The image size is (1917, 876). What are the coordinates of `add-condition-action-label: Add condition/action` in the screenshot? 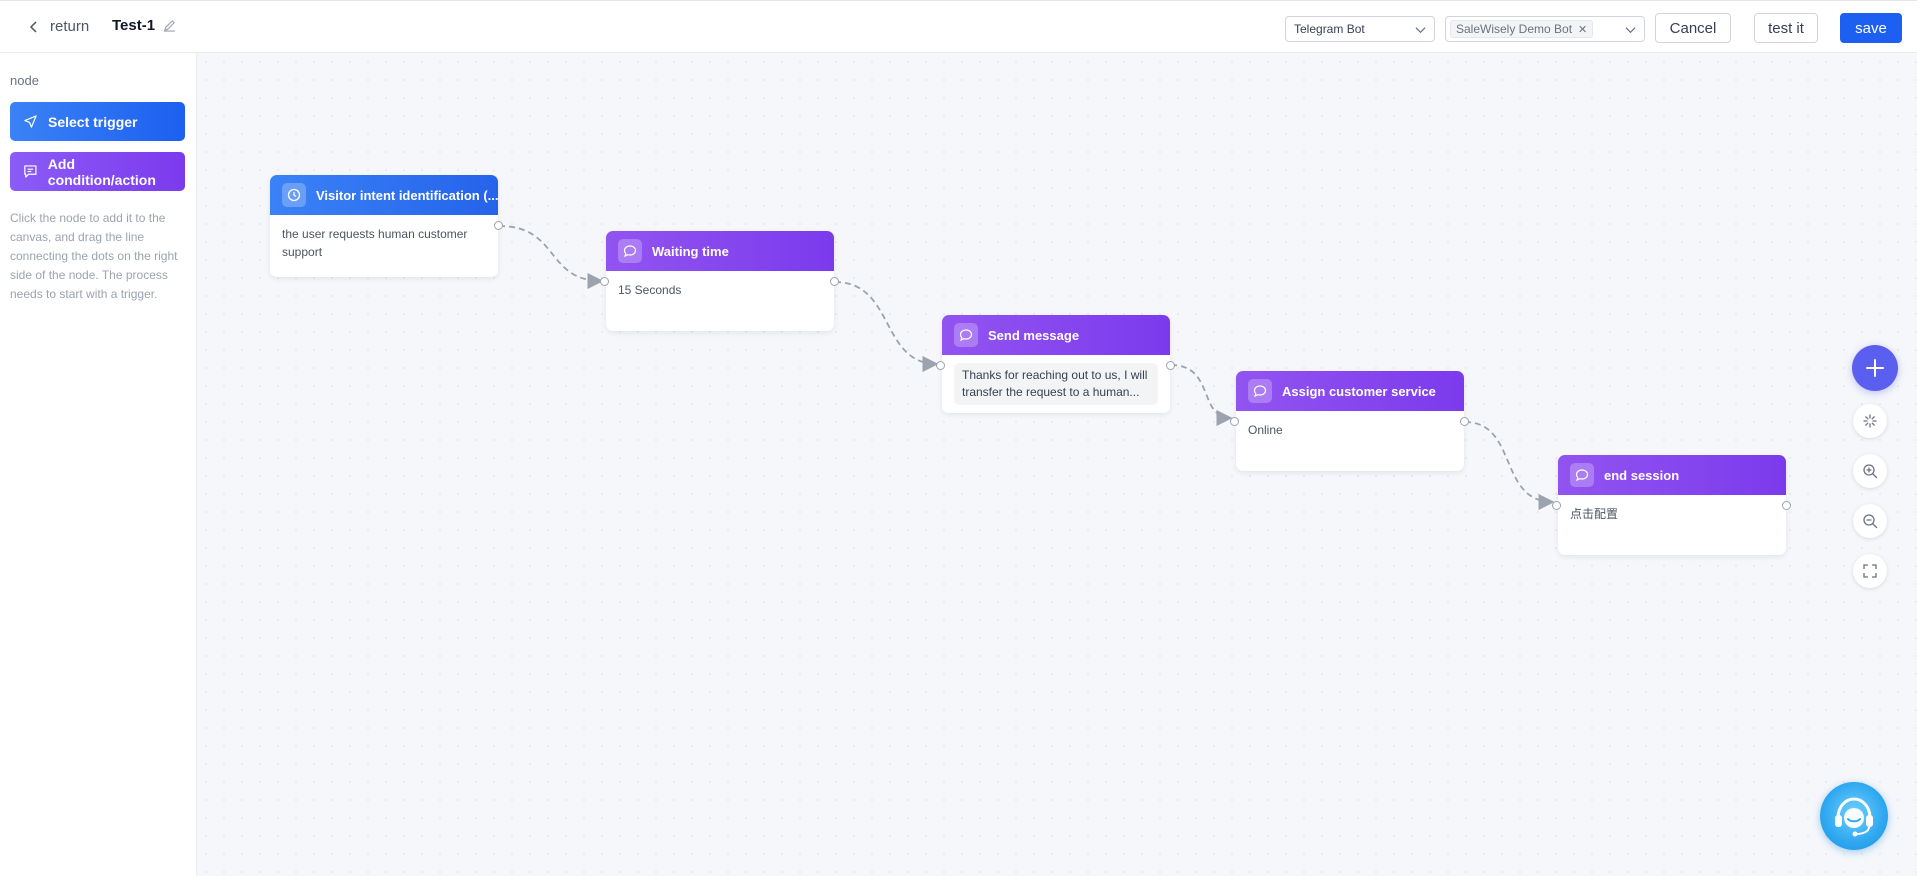 It's located at (101, 171).